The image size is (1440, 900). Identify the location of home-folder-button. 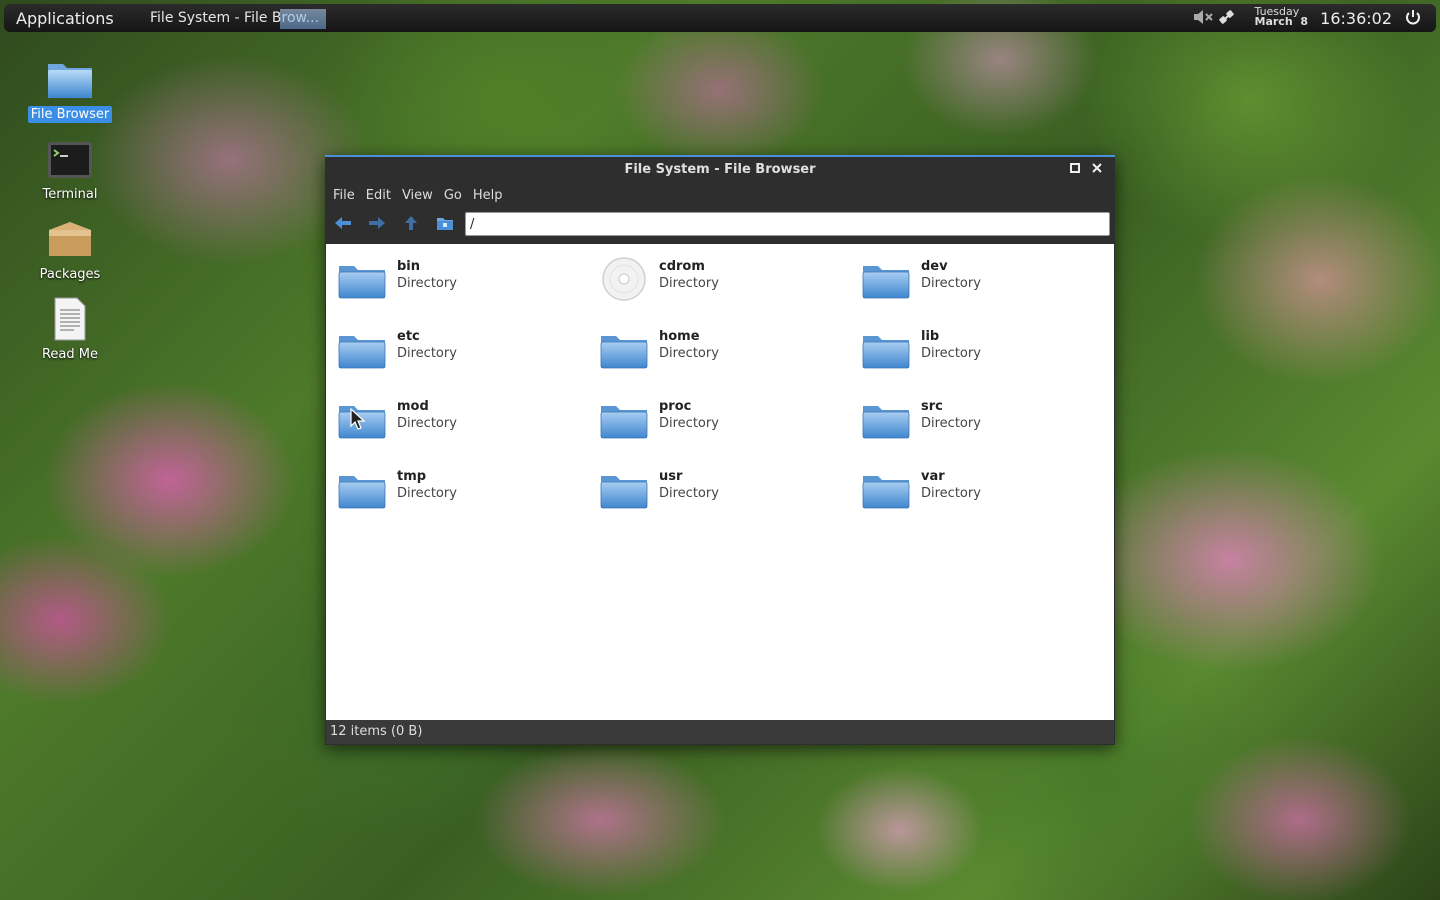
(446, 224).